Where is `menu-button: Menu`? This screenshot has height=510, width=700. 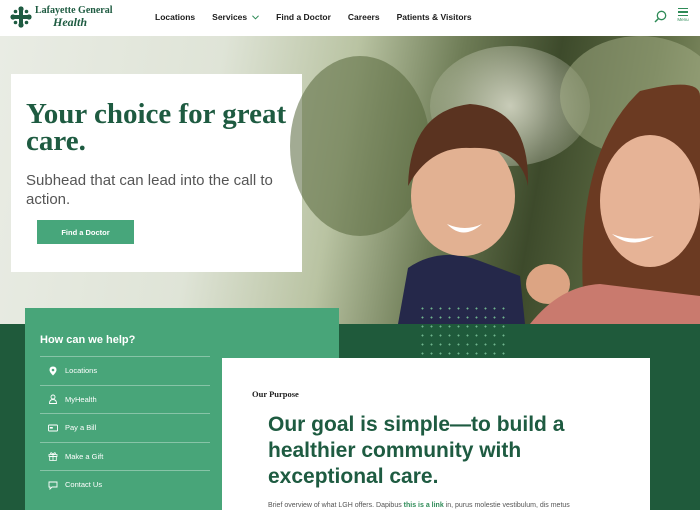
menu-button: Menu is located at coordinates (683, 15).